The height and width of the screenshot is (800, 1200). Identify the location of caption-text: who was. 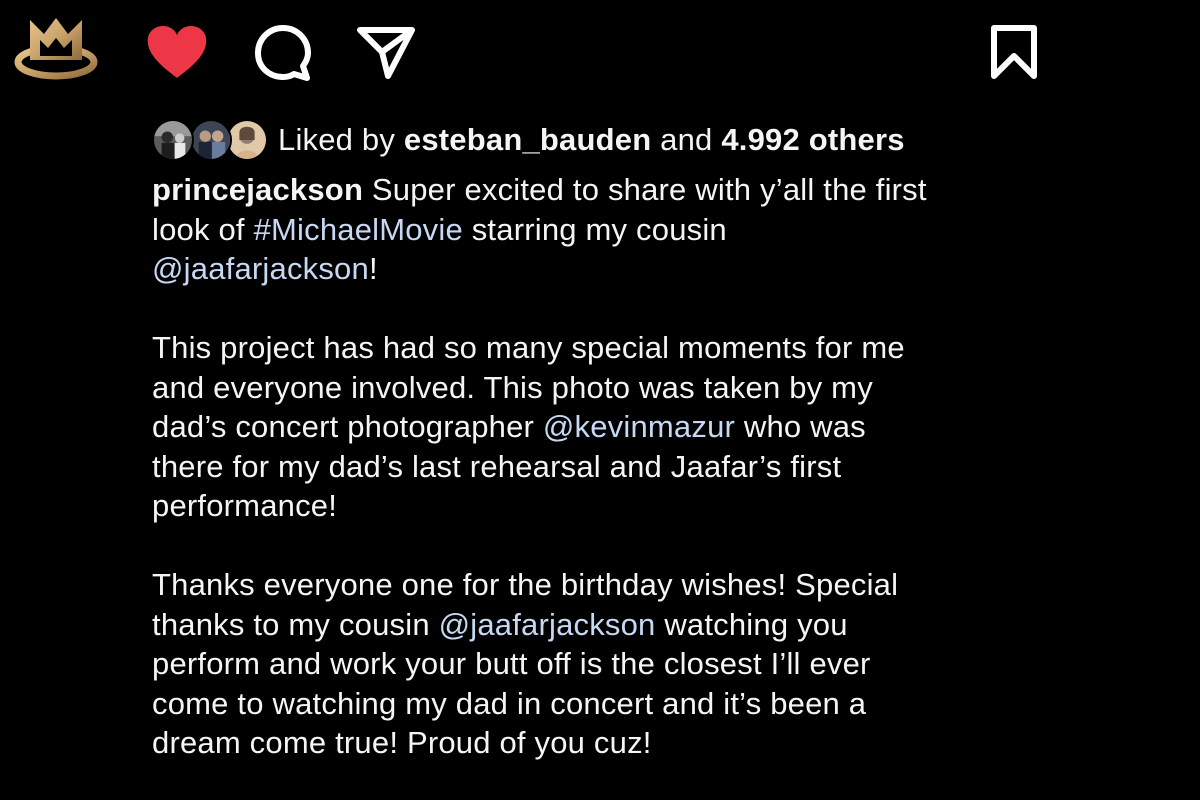
(800, 426).